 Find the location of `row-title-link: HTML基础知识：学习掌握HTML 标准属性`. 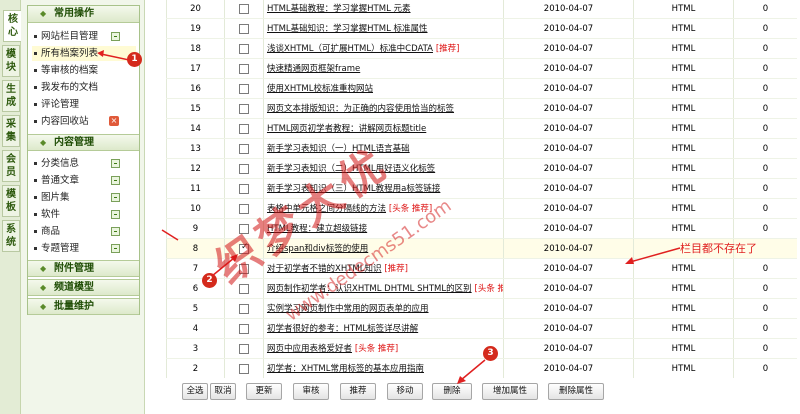

row-title-link: HTML基础知识：学习掌握HTML 标准属性 is located at coordinates (347, 29).